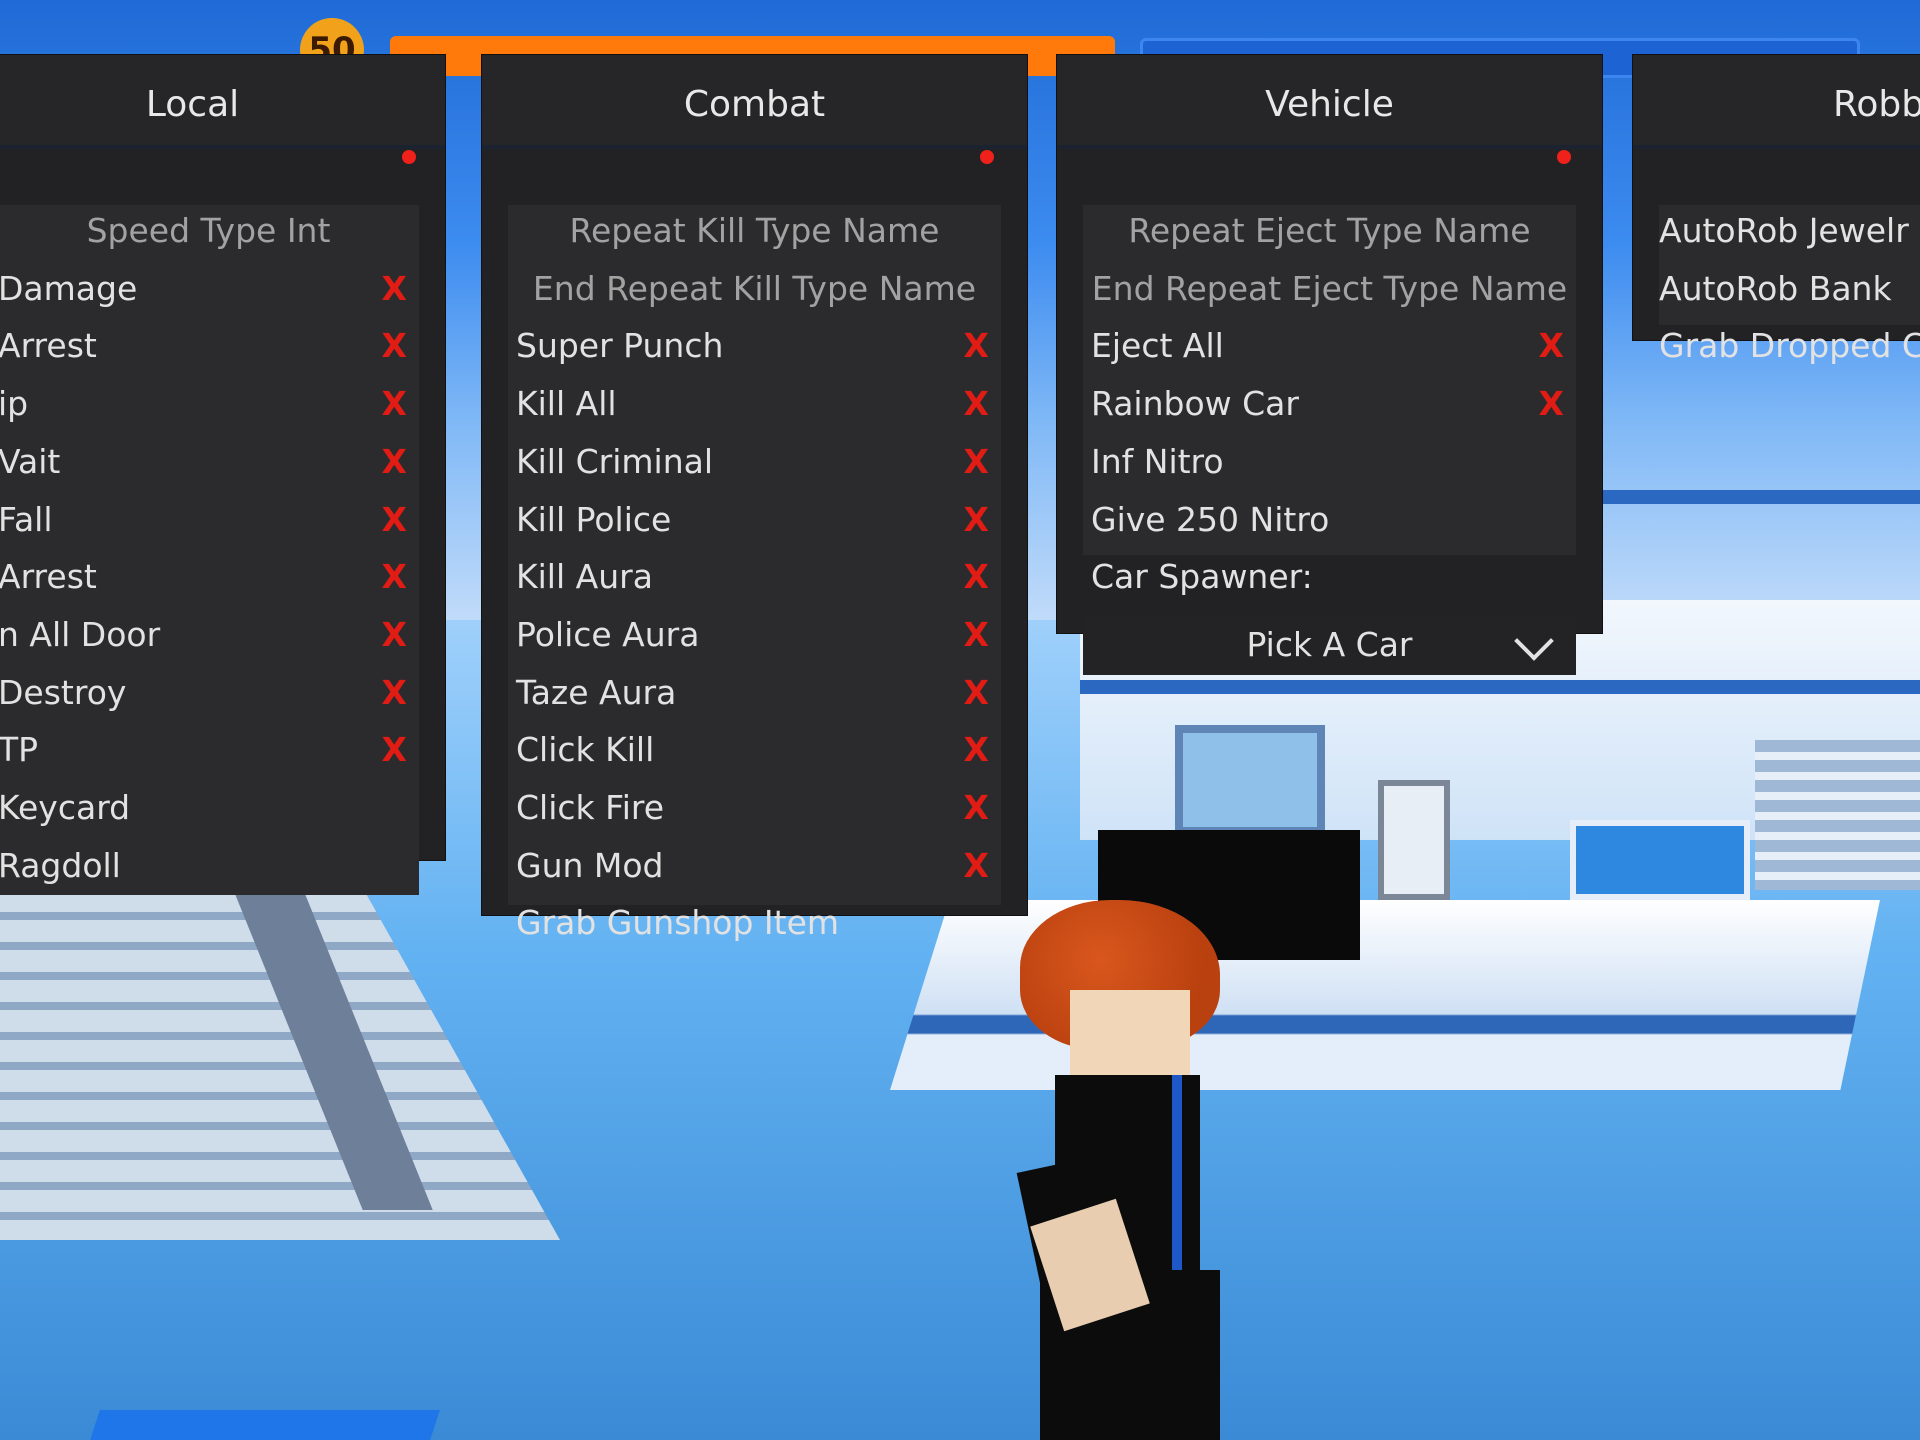 The image size is (1920, 1440). I want to click on menu-row-label: Grab Dropped C, so click(1789, 346).